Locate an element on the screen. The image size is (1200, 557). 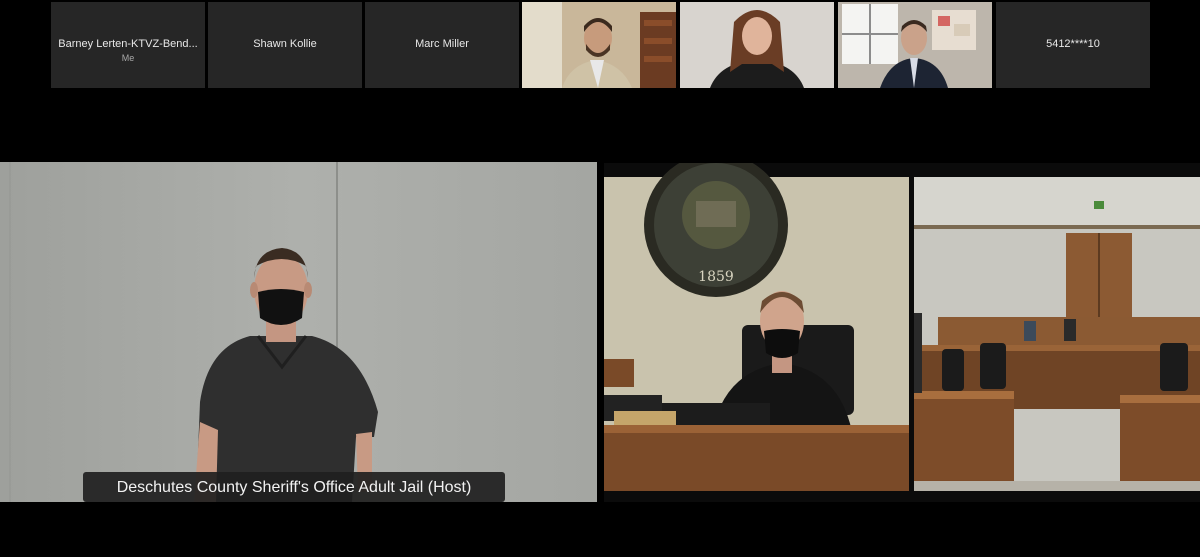
judge-feed: 1859 is located at coordinates (756, 327).